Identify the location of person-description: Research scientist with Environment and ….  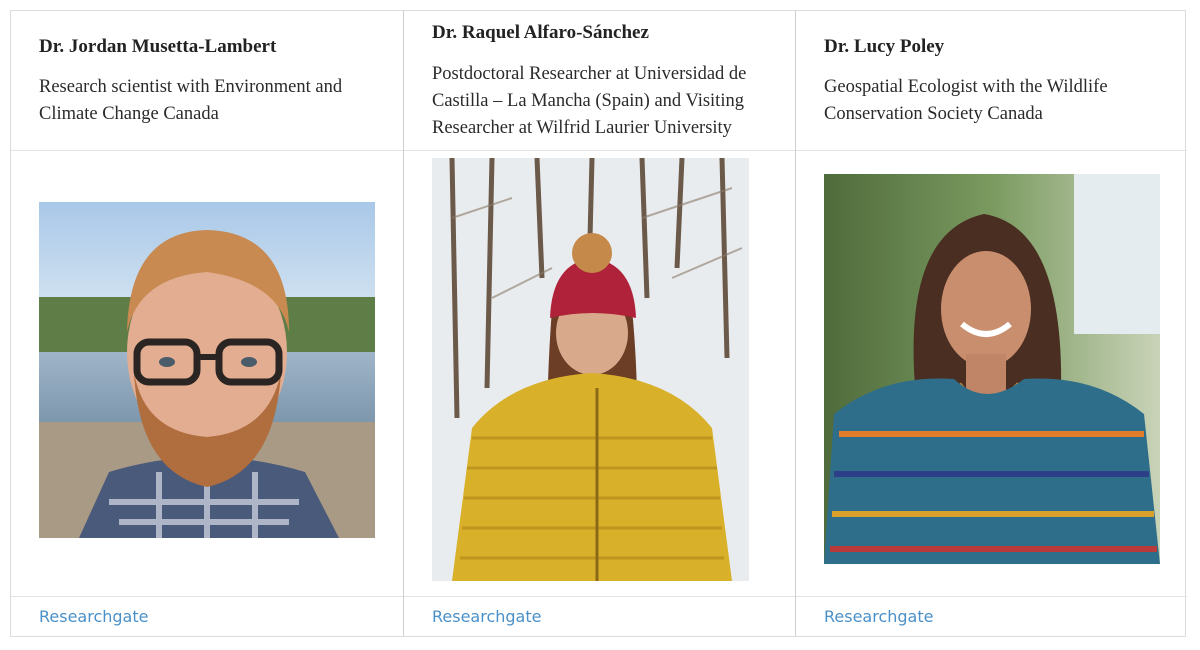
(191, 100).